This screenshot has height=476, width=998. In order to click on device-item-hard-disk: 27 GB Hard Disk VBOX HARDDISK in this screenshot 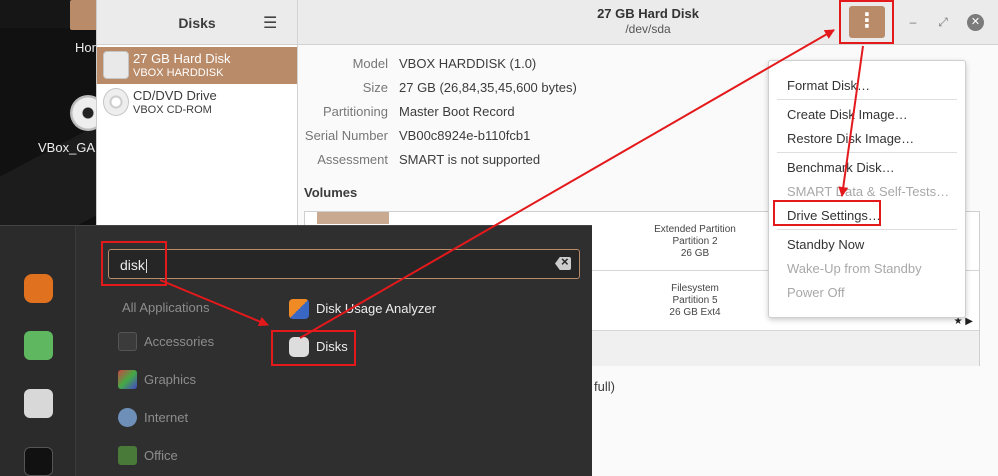, I will do `click(197, 65)`.